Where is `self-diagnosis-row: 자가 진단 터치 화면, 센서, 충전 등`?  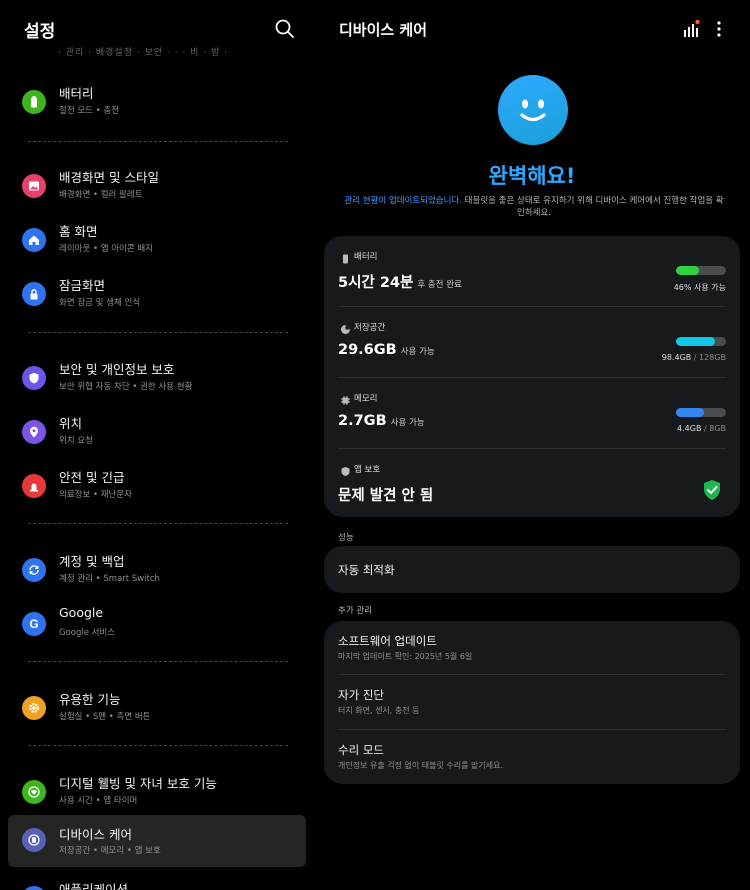
self-diagnosis-row: 자가 진단 터치 화면, 센서, 충전 등 is located at coordinates (532, 702).